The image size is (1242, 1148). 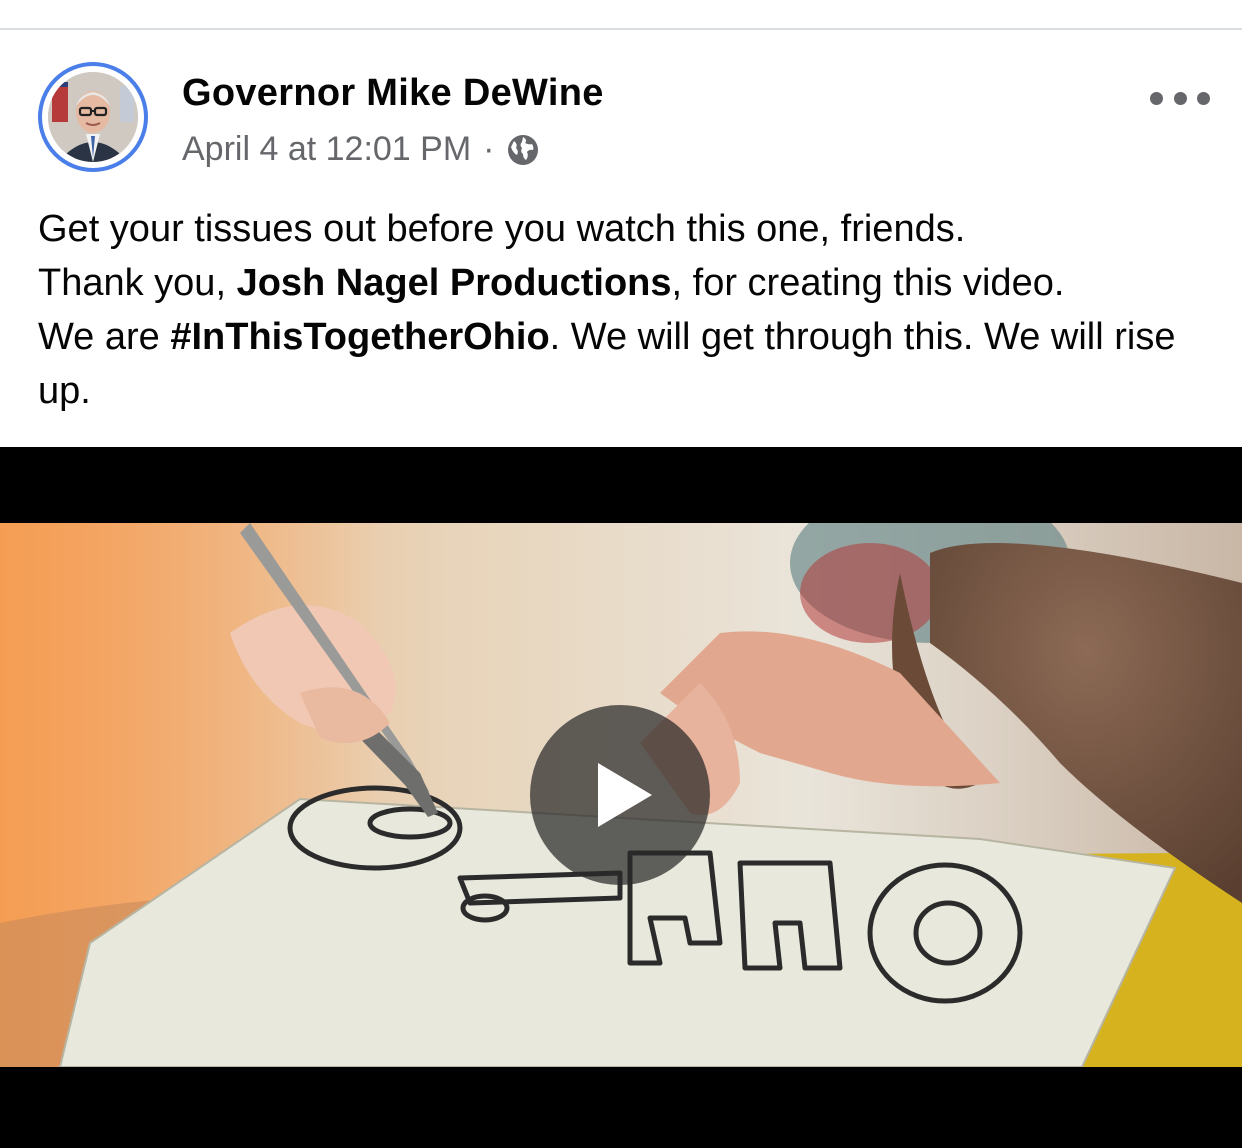 I want to click on avatar-portrait, so click(x=93, y=117).